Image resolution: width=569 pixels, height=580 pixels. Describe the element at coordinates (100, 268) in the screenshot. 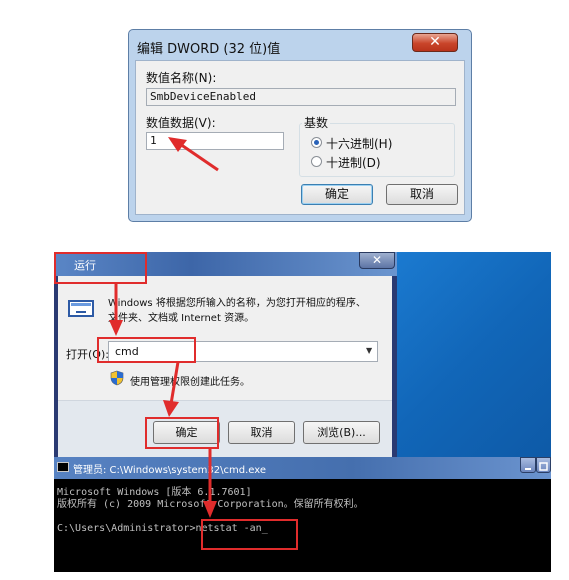

I see `annotation-box-run-title` at that location.